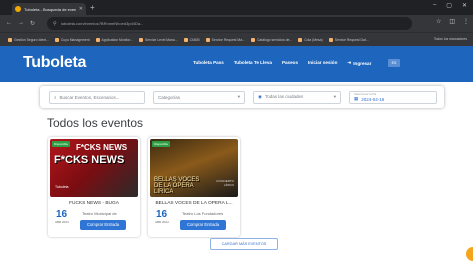 The width and height of the screenshot is (473, 261). What do you see at coordinates (102, 147) in the screenshot?
I see `poster-headline: F*CKS NEWS` at bounding box center [102, 147].